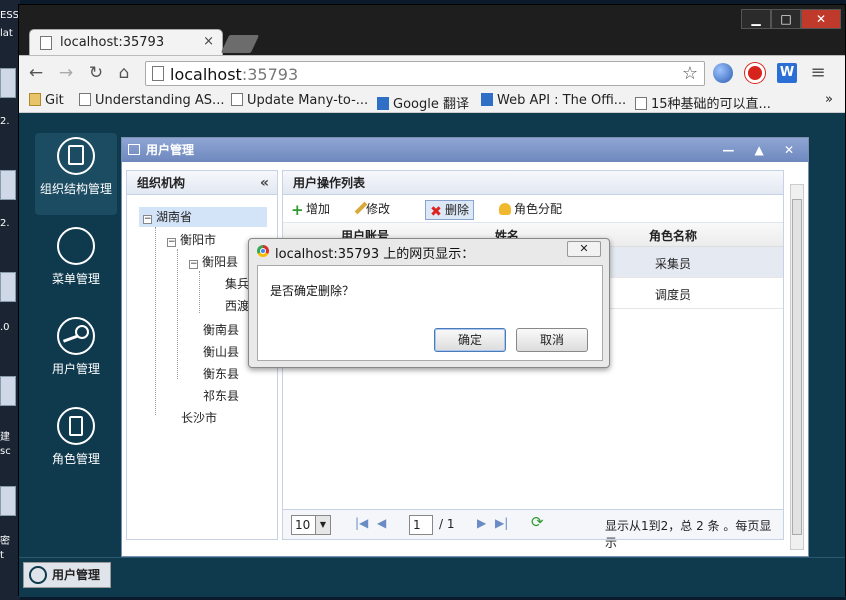 Image resolution: width=846 pixels, height=600 pixels. What do you see at coordinates (264, 183) in the screenshot?
I see `collapse-icon: «` at bounding box center [264, 183].